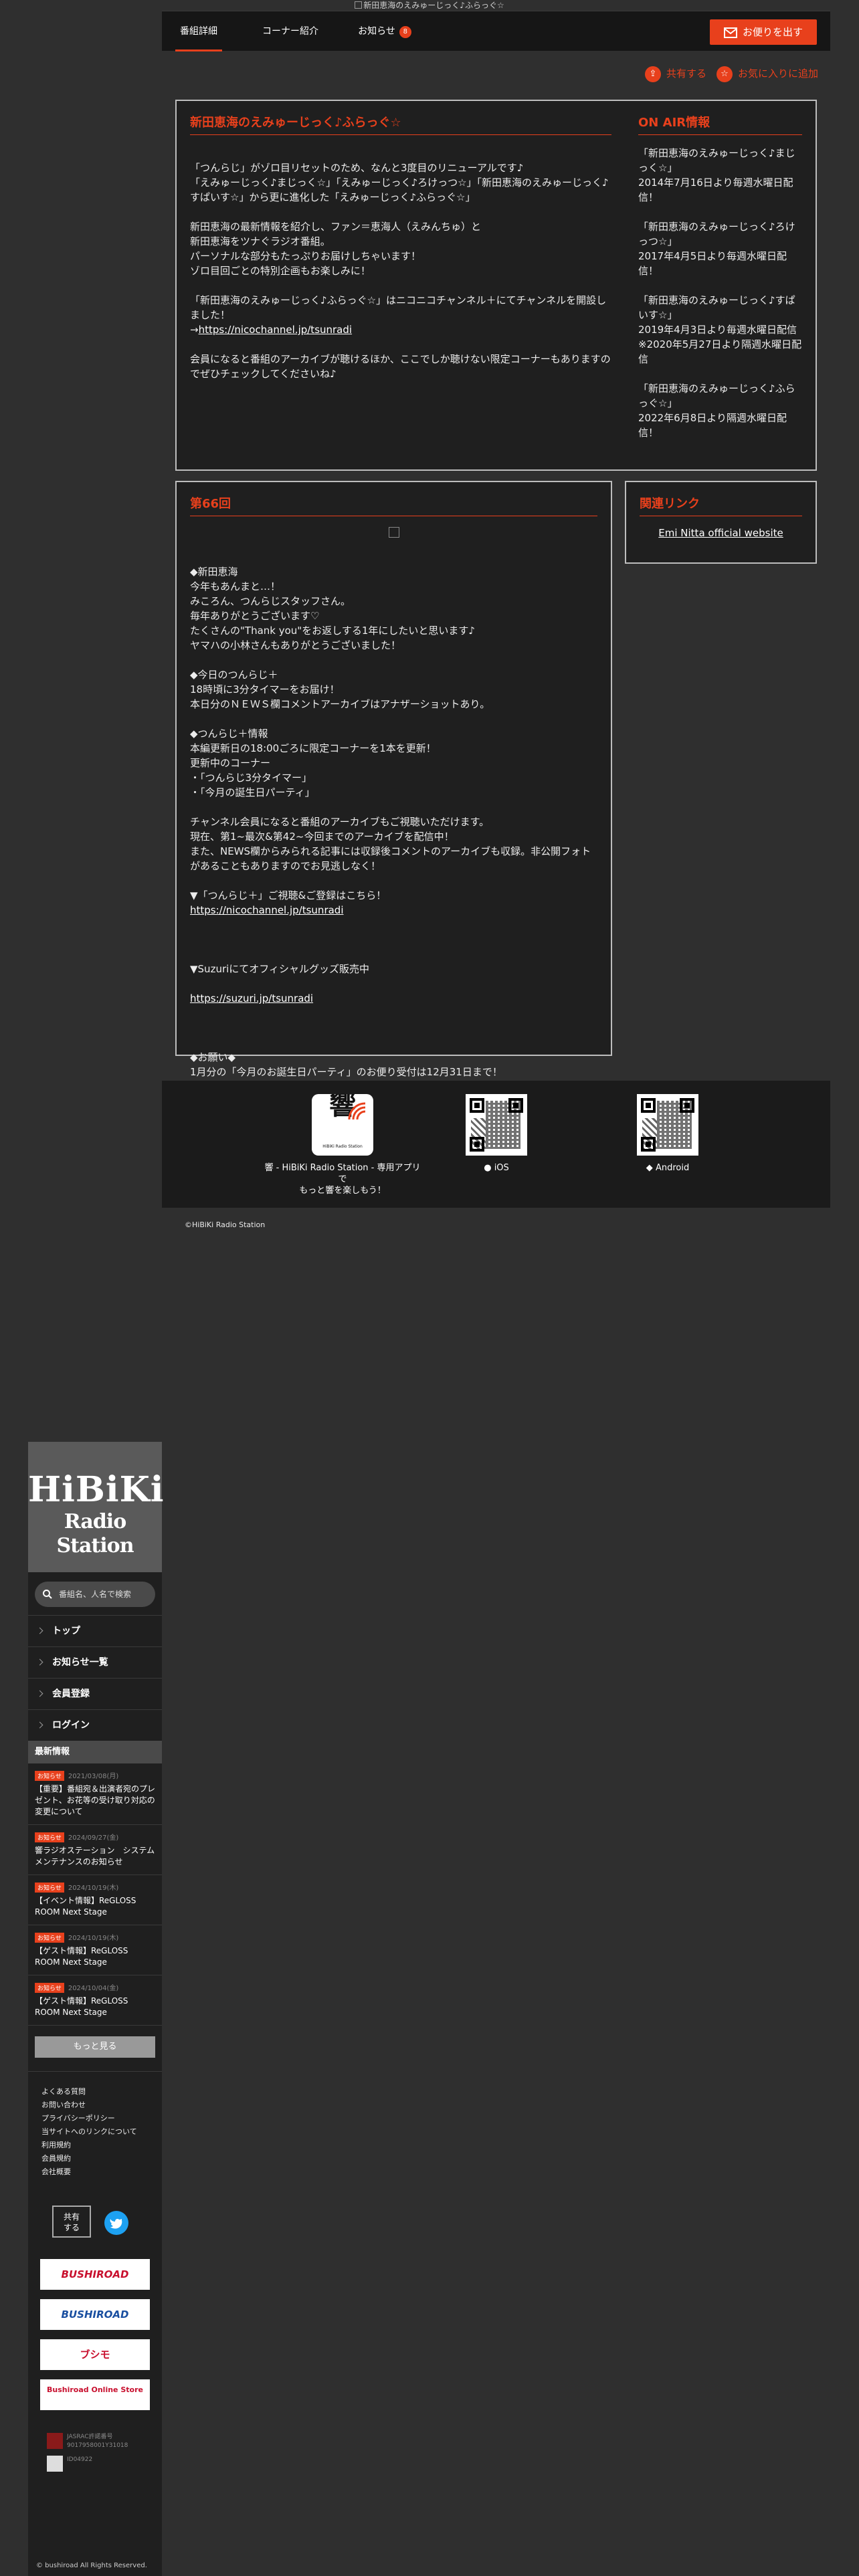  Describe the element at coordinates (55, 2464) in the screenshot. I see `nextone-logo-icon` at that location.